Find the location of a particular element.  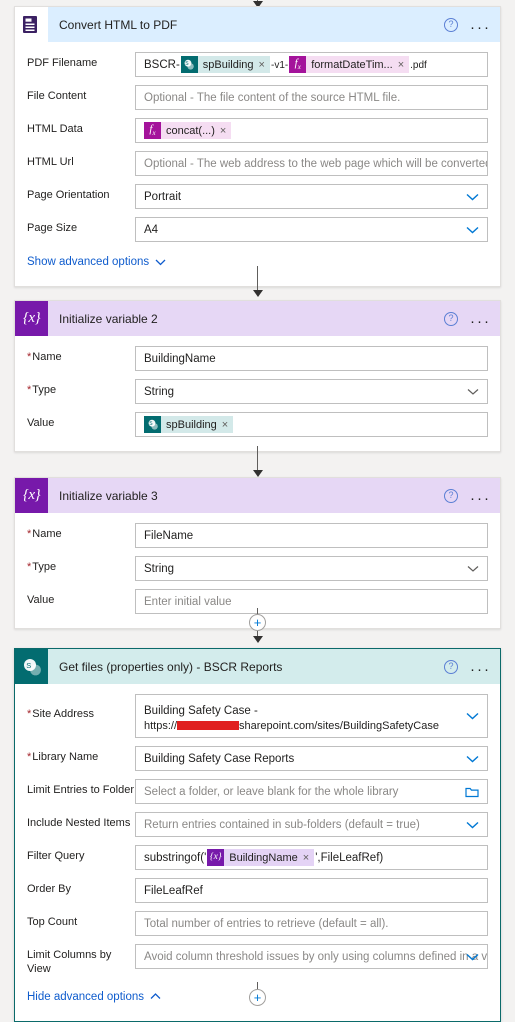

field-placeholder: Enter initial value is located at coordinates (188, 601).